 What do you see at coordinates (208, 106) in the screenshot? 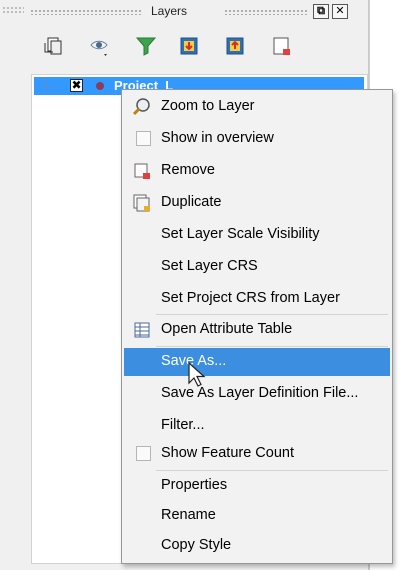
I see `menu-item-label: Zoom to Layer` at bounding box center [208, 106].